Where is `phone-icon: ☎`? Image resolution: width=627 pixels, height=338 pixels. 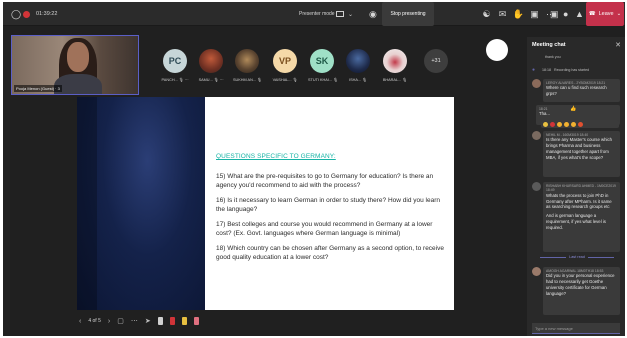 phone-icon: ☎ is located at coordinates (592, 14).